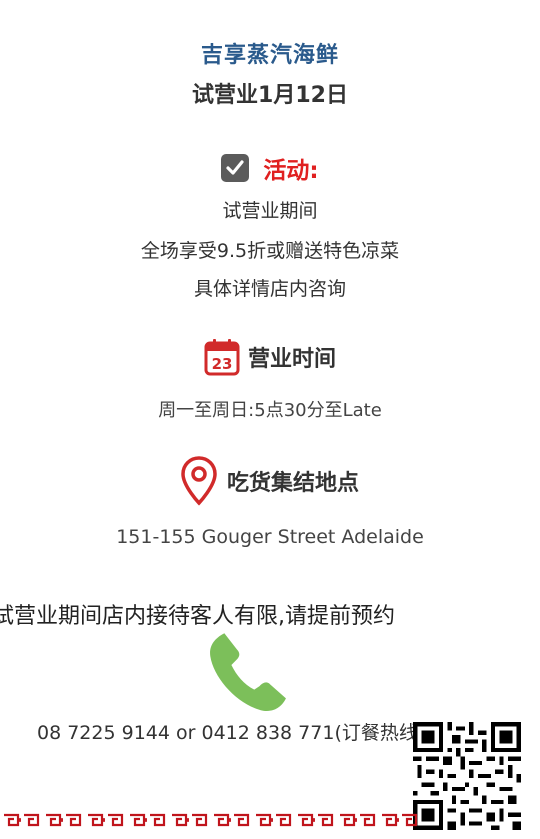  I want to click on location-label: 吃货集结地点, so click(292, 483).